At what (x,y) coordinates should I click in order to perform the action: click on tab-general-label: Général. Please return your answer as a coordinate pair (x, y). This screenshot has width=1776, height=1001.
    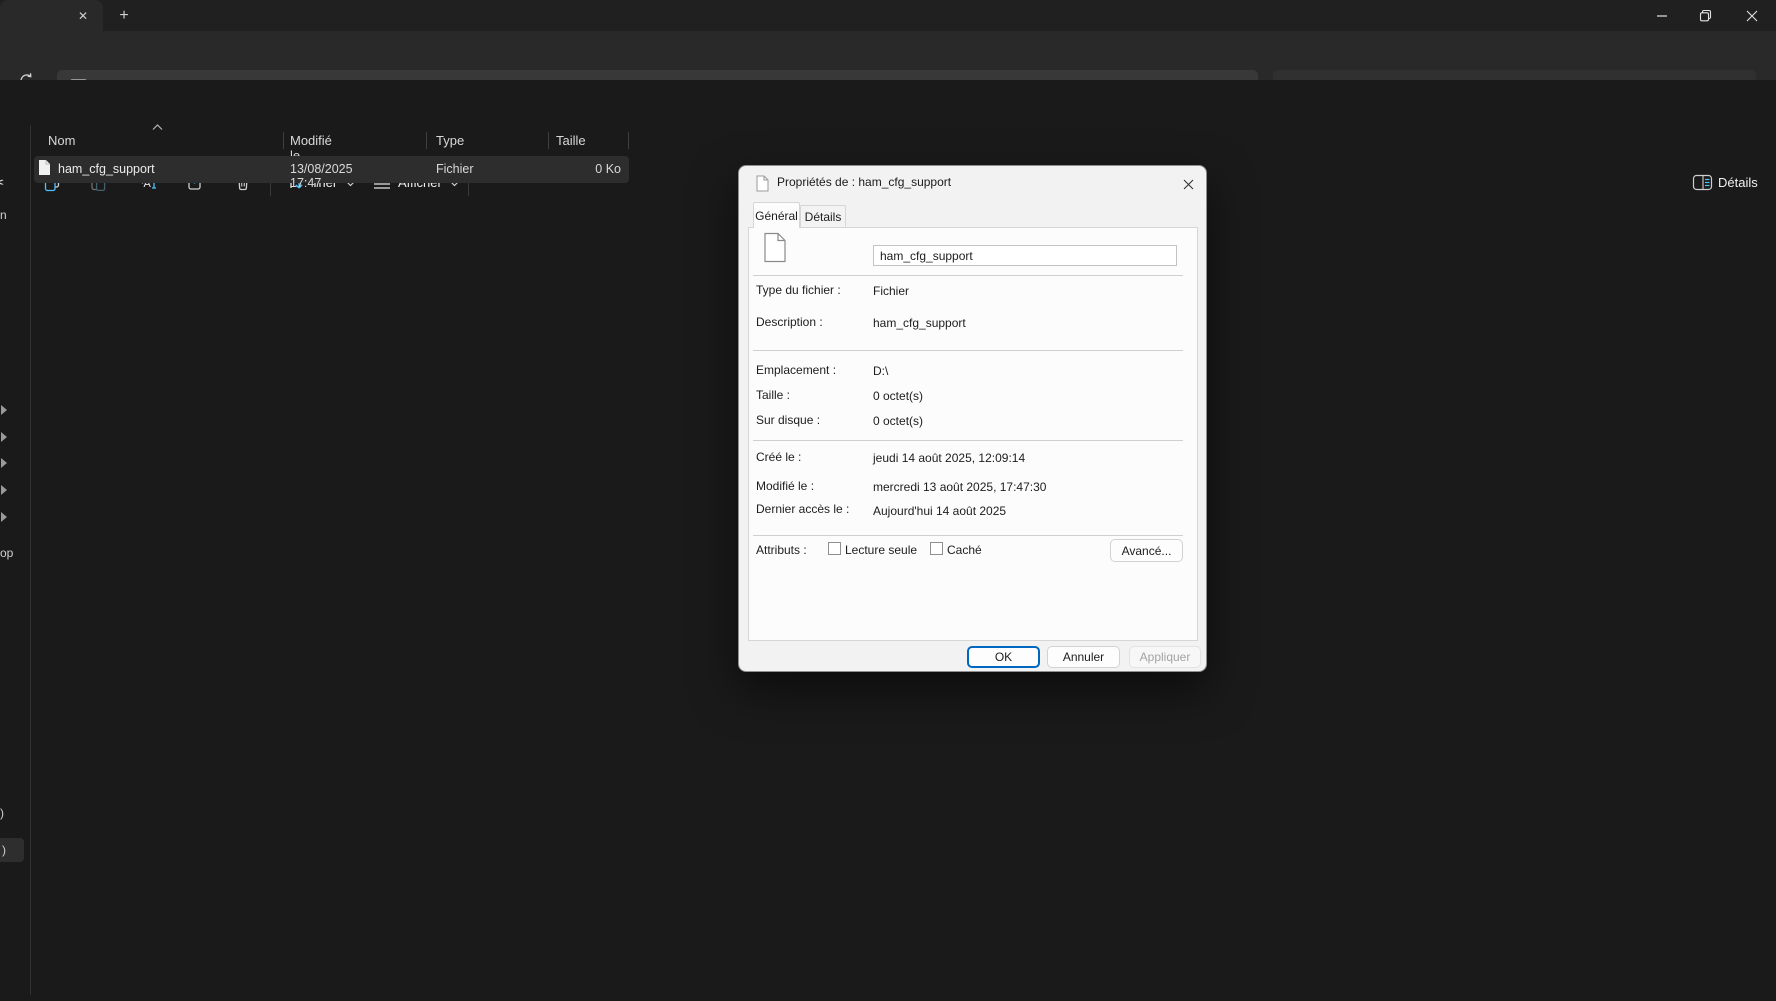
    Looking at the image, I should click on (776, 215).